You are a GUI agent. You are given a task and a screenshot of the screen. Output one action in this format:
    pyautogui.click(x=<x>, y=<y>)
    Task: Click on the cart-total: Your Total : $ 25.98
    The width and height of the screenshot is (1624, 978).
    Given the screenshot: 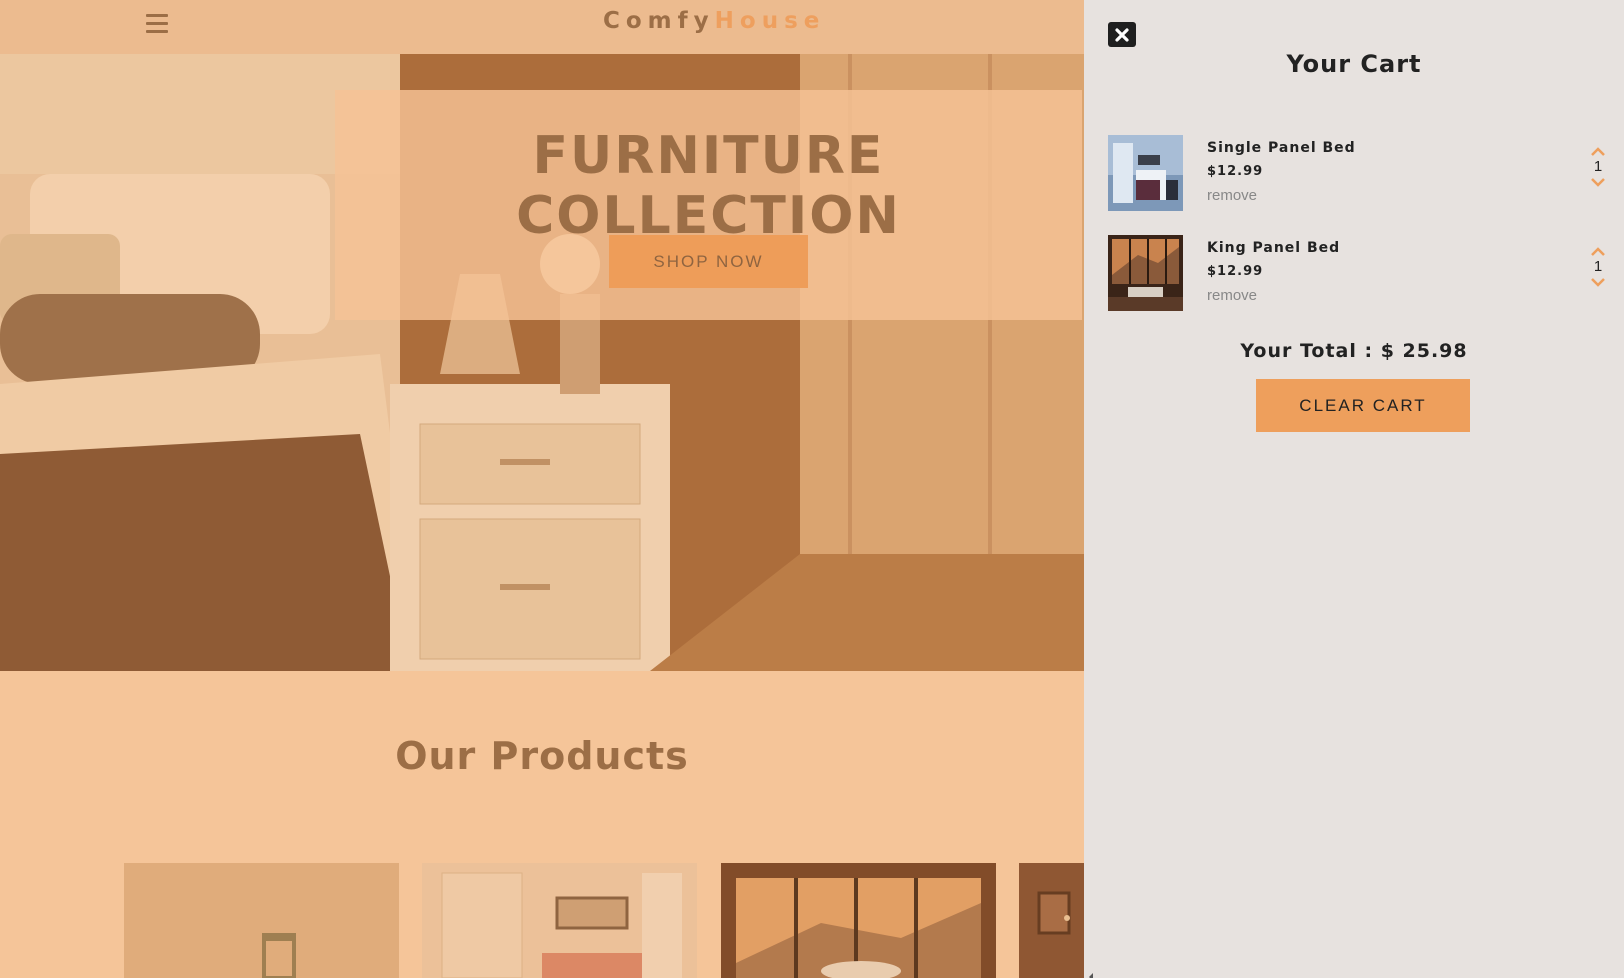 What is the action you would take?
    pyautogui.click(x=1354, y=351)
    